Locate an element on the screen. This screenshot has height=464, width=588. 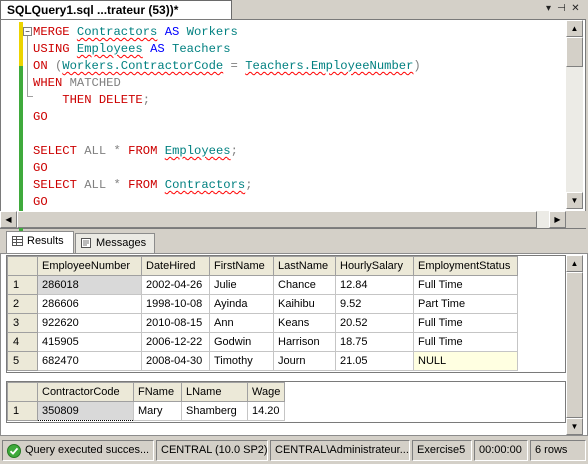
table-cell: 2010-08-15 is located at coordinates (175, 323).